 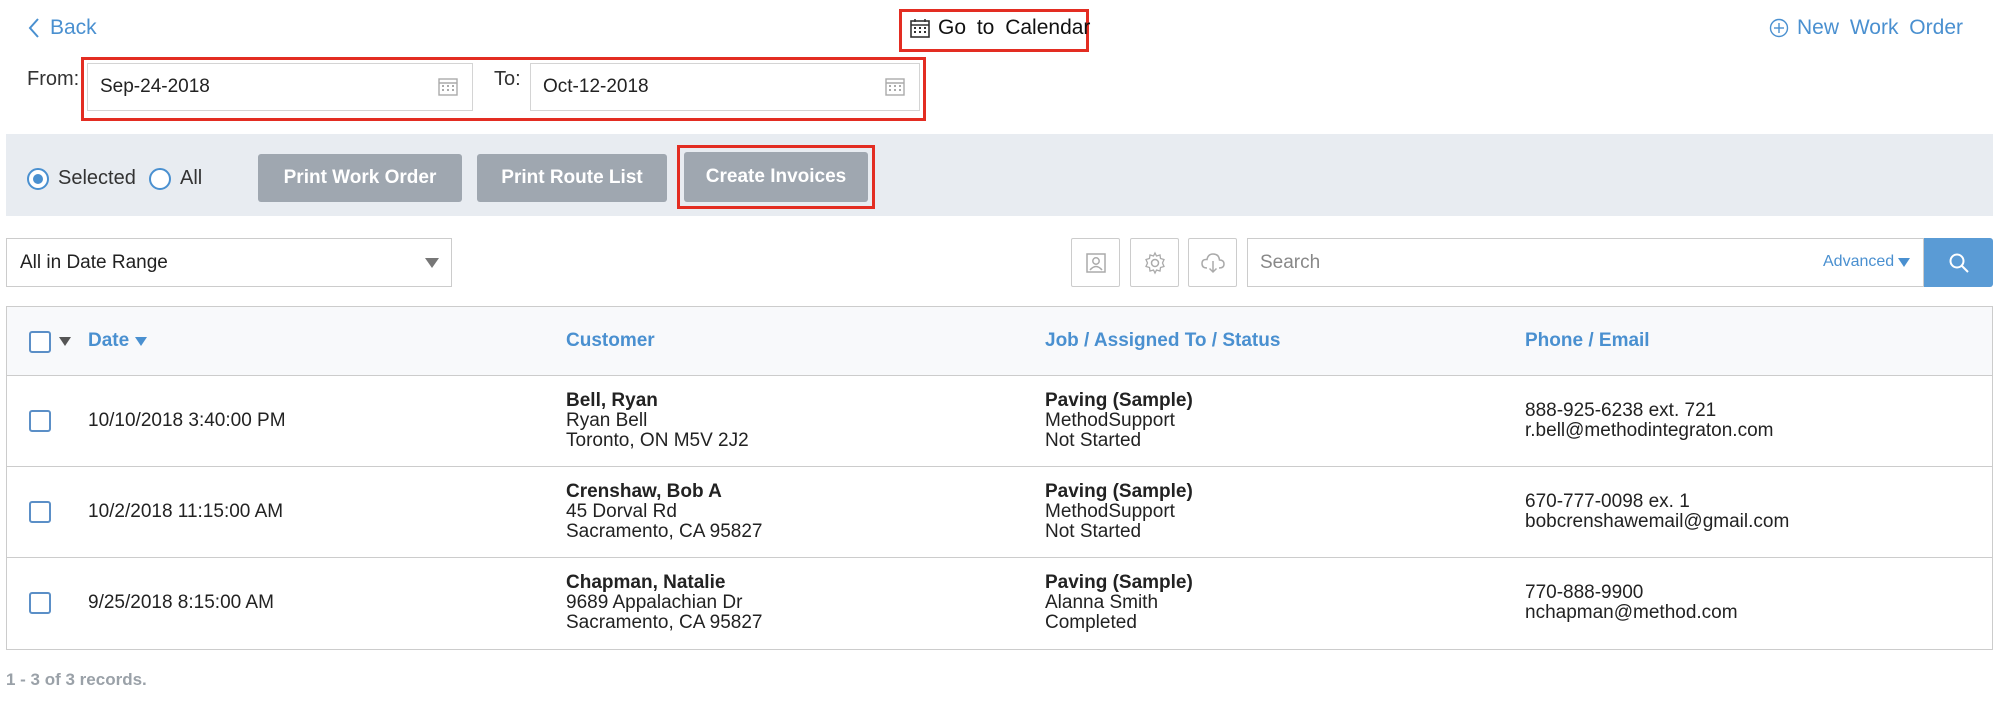 I want to click on select-all-checkbox, so click(x=40, y=342).